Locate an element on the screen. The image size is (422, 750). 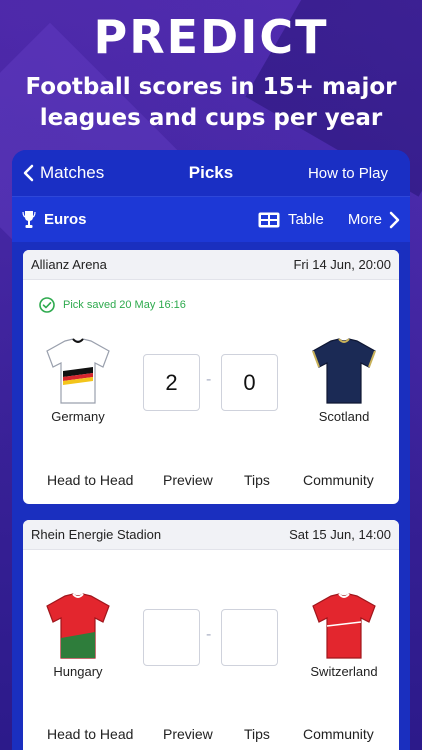
trophy-icon is located at coordinates (29, 219).